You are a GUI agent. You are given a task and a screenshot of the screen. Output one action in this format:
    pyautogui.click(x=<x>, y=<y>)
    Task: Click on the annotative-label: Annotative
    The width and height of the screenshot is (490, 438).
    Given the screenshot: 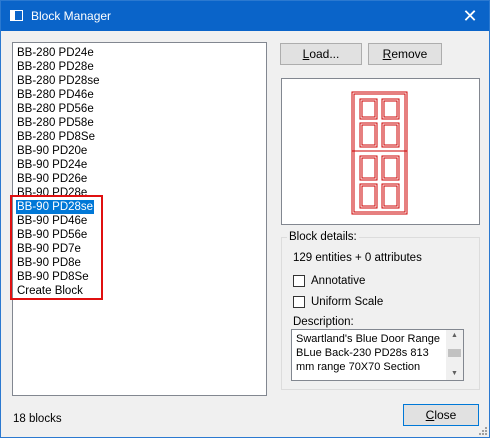 What is the action you would take?
    pyautogui.click(x=338, y=281)
    